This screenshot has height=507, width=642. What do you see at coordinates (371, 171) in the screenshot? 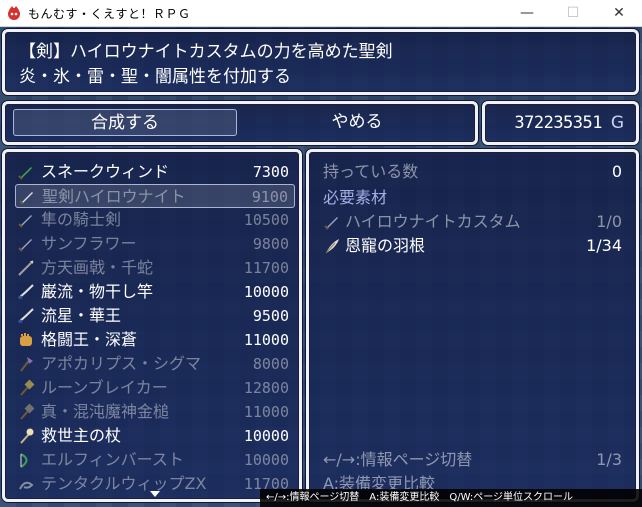
I see `owned-label: 持っている数` at bounding box center [371, 171].